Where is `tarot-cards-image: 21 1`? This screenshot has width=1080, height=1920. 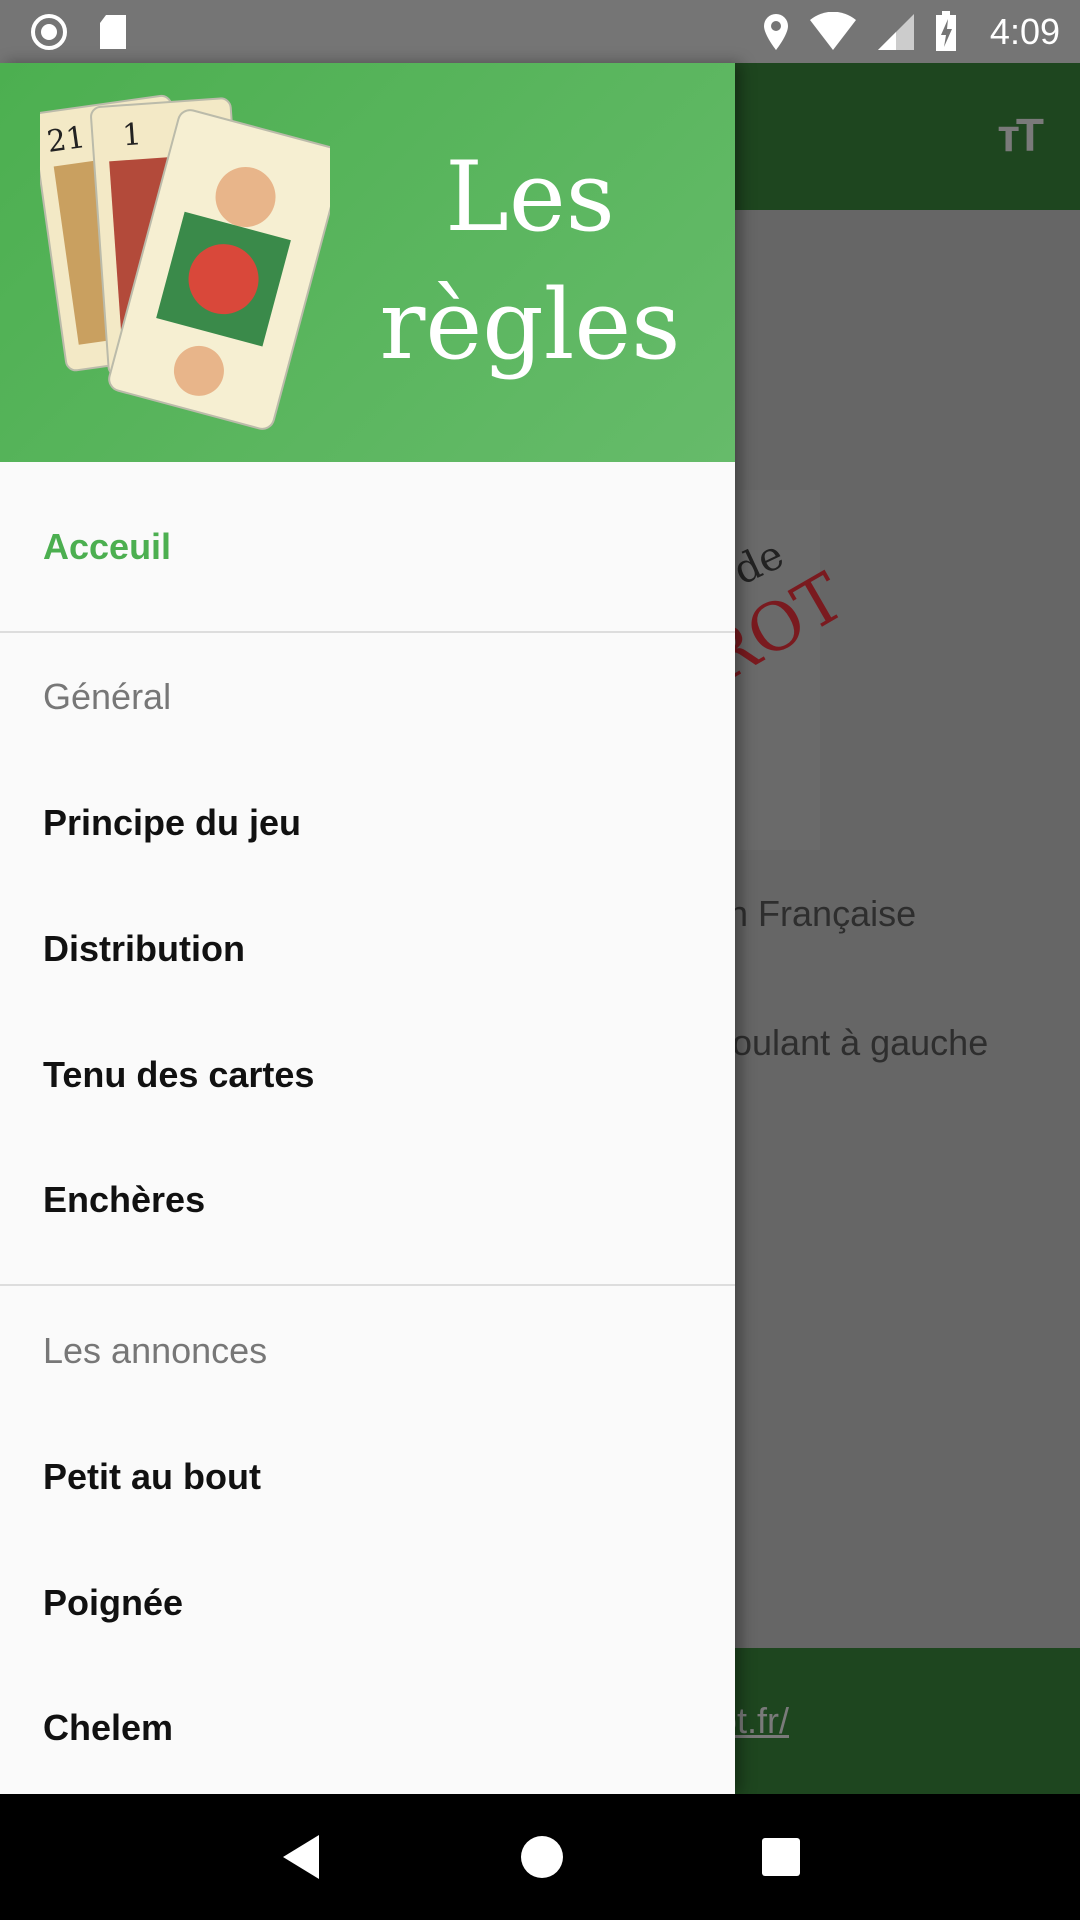 tarot-cards-image: 21 1 is located at coordinates (185, 262).